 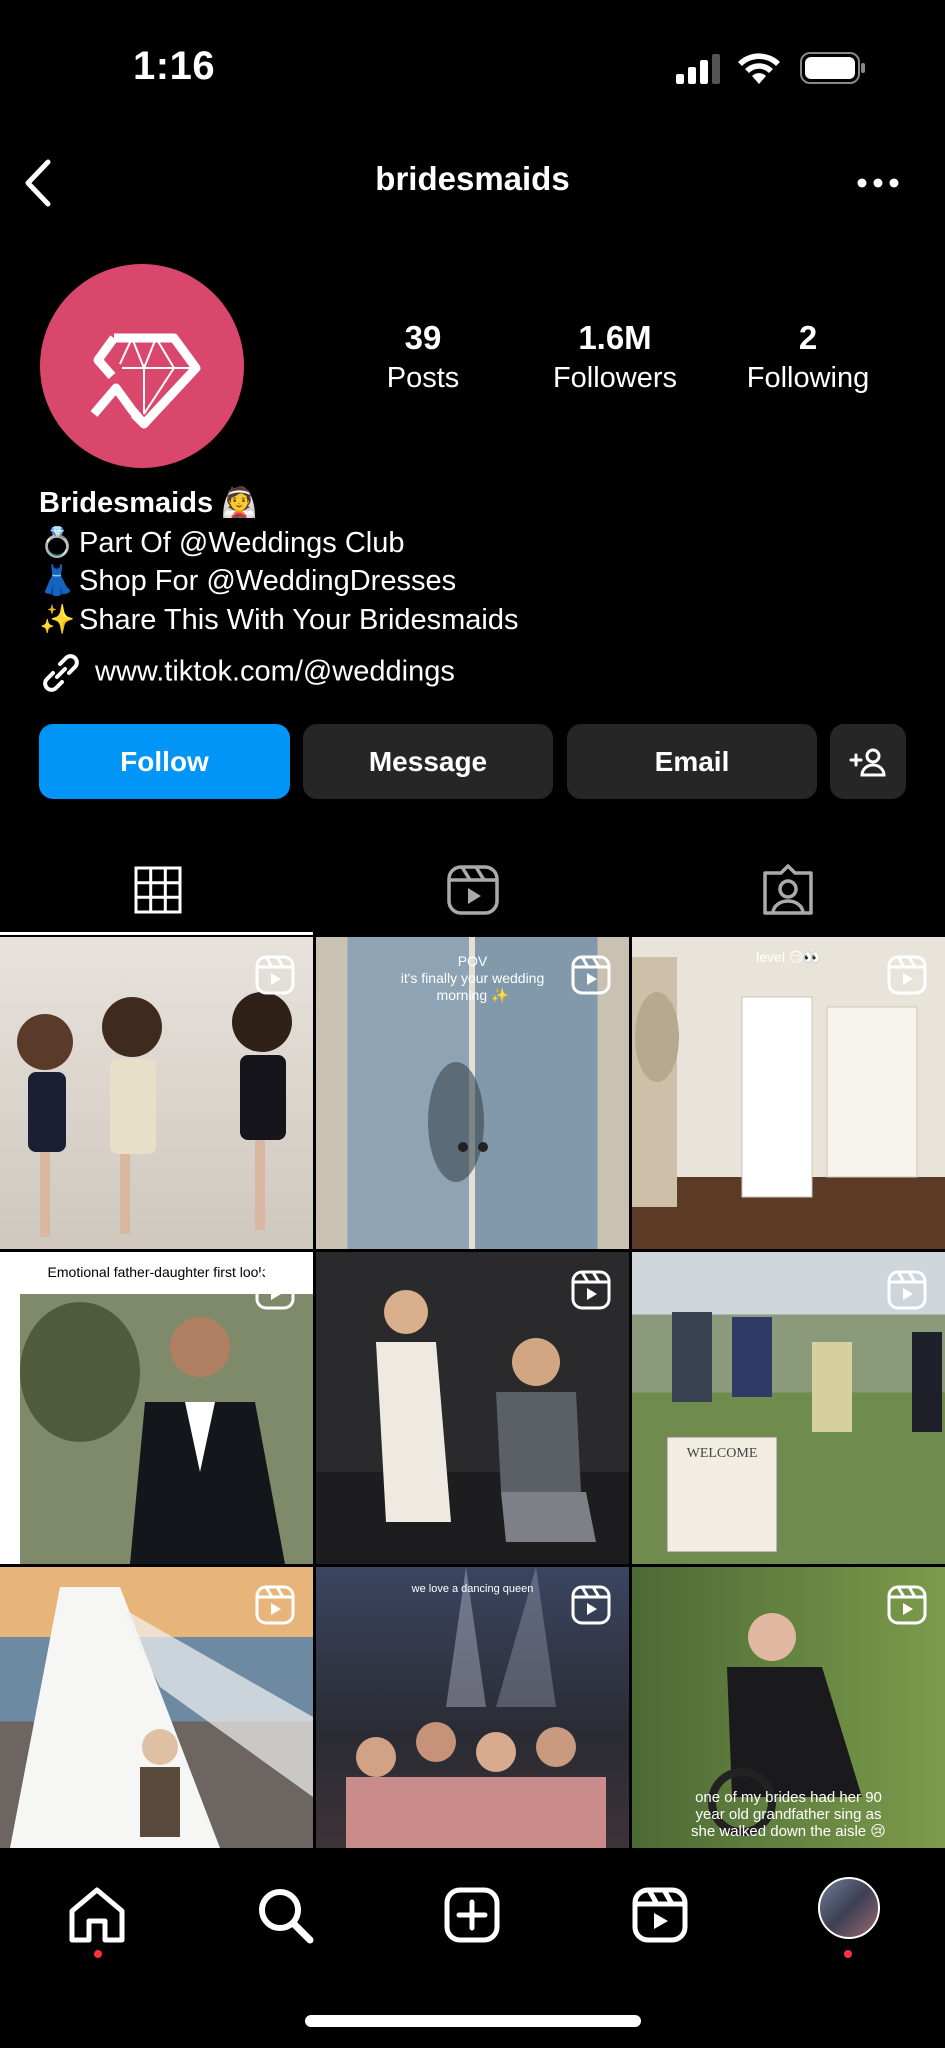 I want to click on posts-count: 39 Posts, so click(x=423, y=358).